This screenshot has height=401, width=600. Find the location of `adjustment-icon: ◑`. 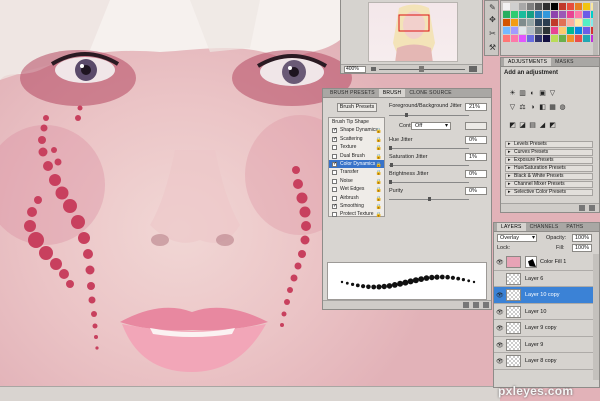

adjustment-icon: ◑ is located at coordinates (532, 107).